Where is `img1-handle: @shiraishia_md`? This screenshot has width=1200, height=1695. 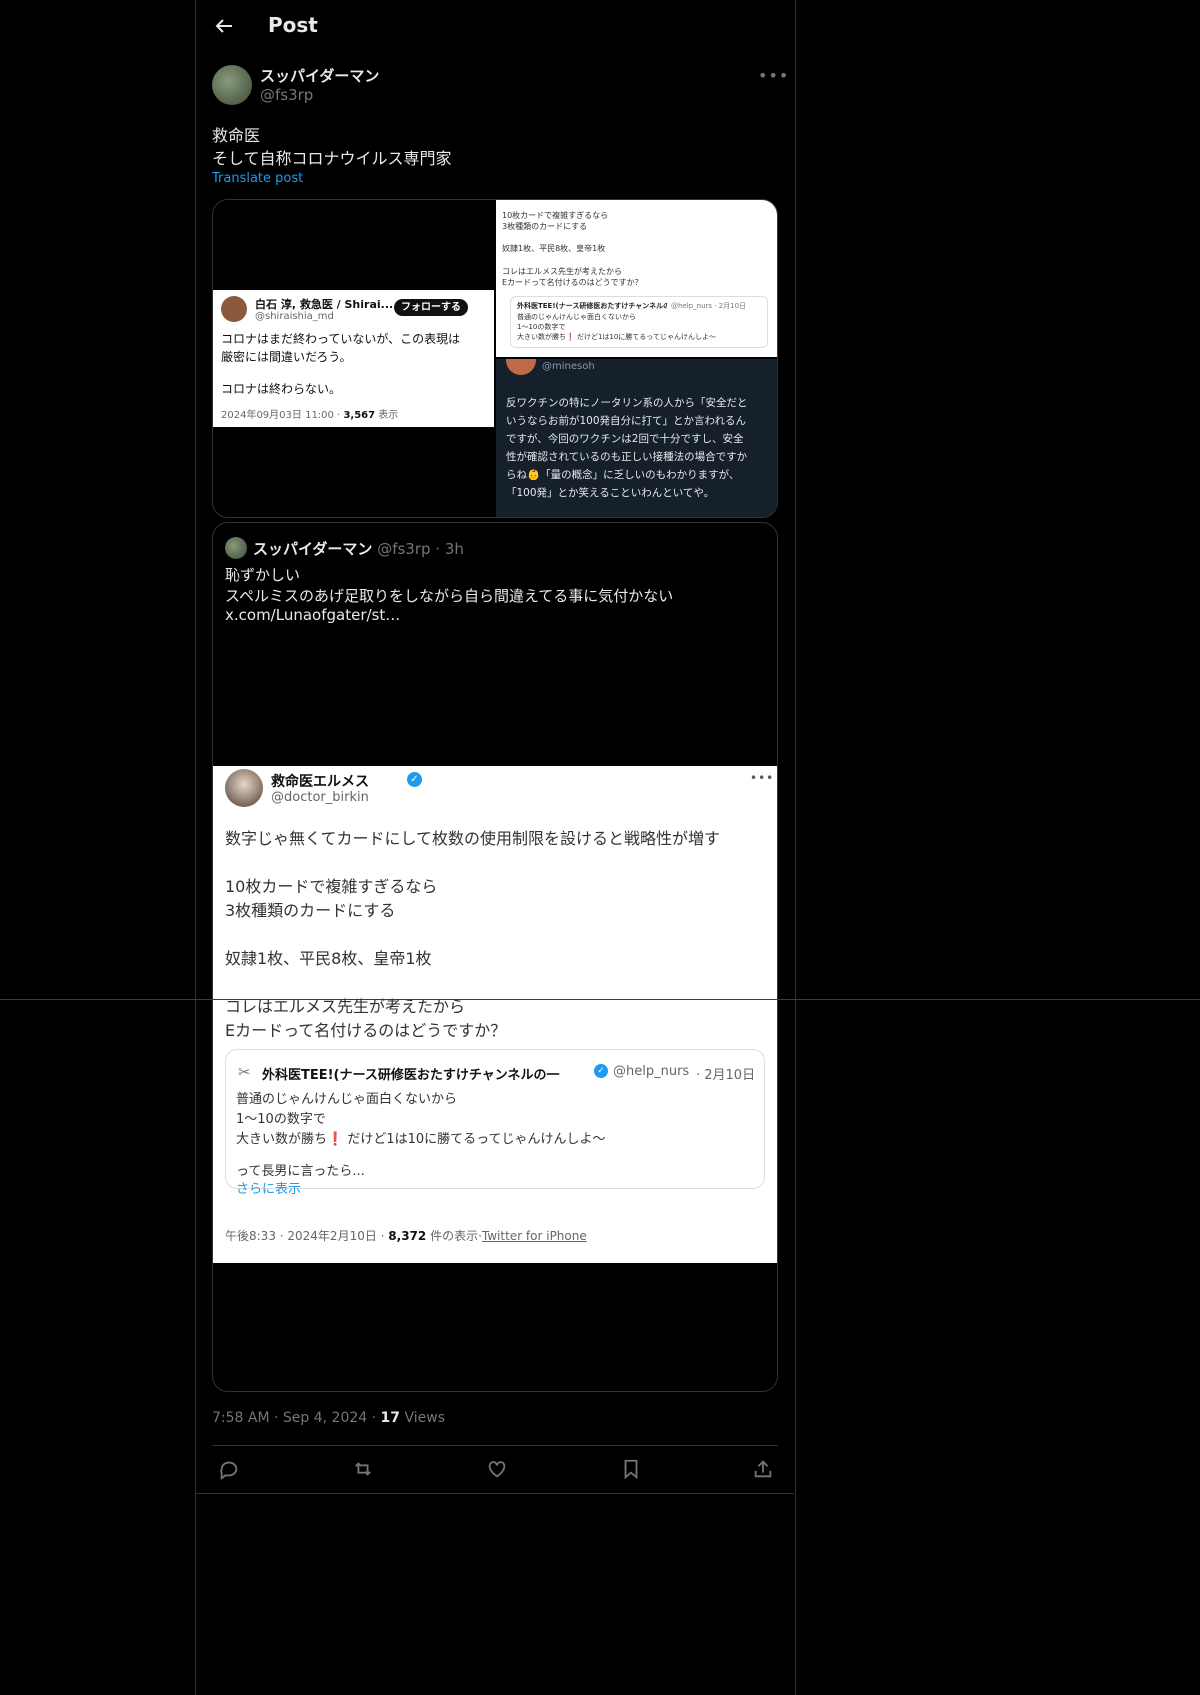
img1-handle: @shiraishia_md is located at coordinates (294, 316).